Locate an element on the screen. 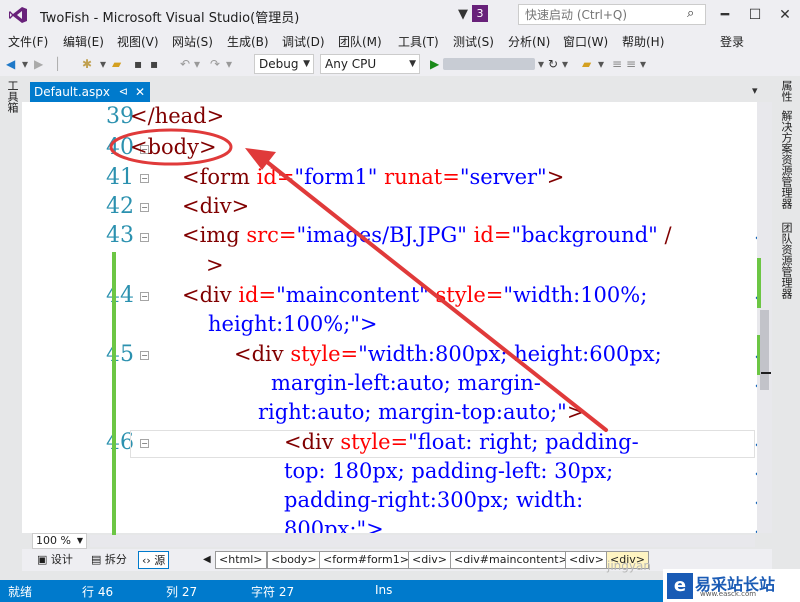 The width and height of the screenshot is (800, 602). undo-icon: ↶ is located at coordinates (185, 64).